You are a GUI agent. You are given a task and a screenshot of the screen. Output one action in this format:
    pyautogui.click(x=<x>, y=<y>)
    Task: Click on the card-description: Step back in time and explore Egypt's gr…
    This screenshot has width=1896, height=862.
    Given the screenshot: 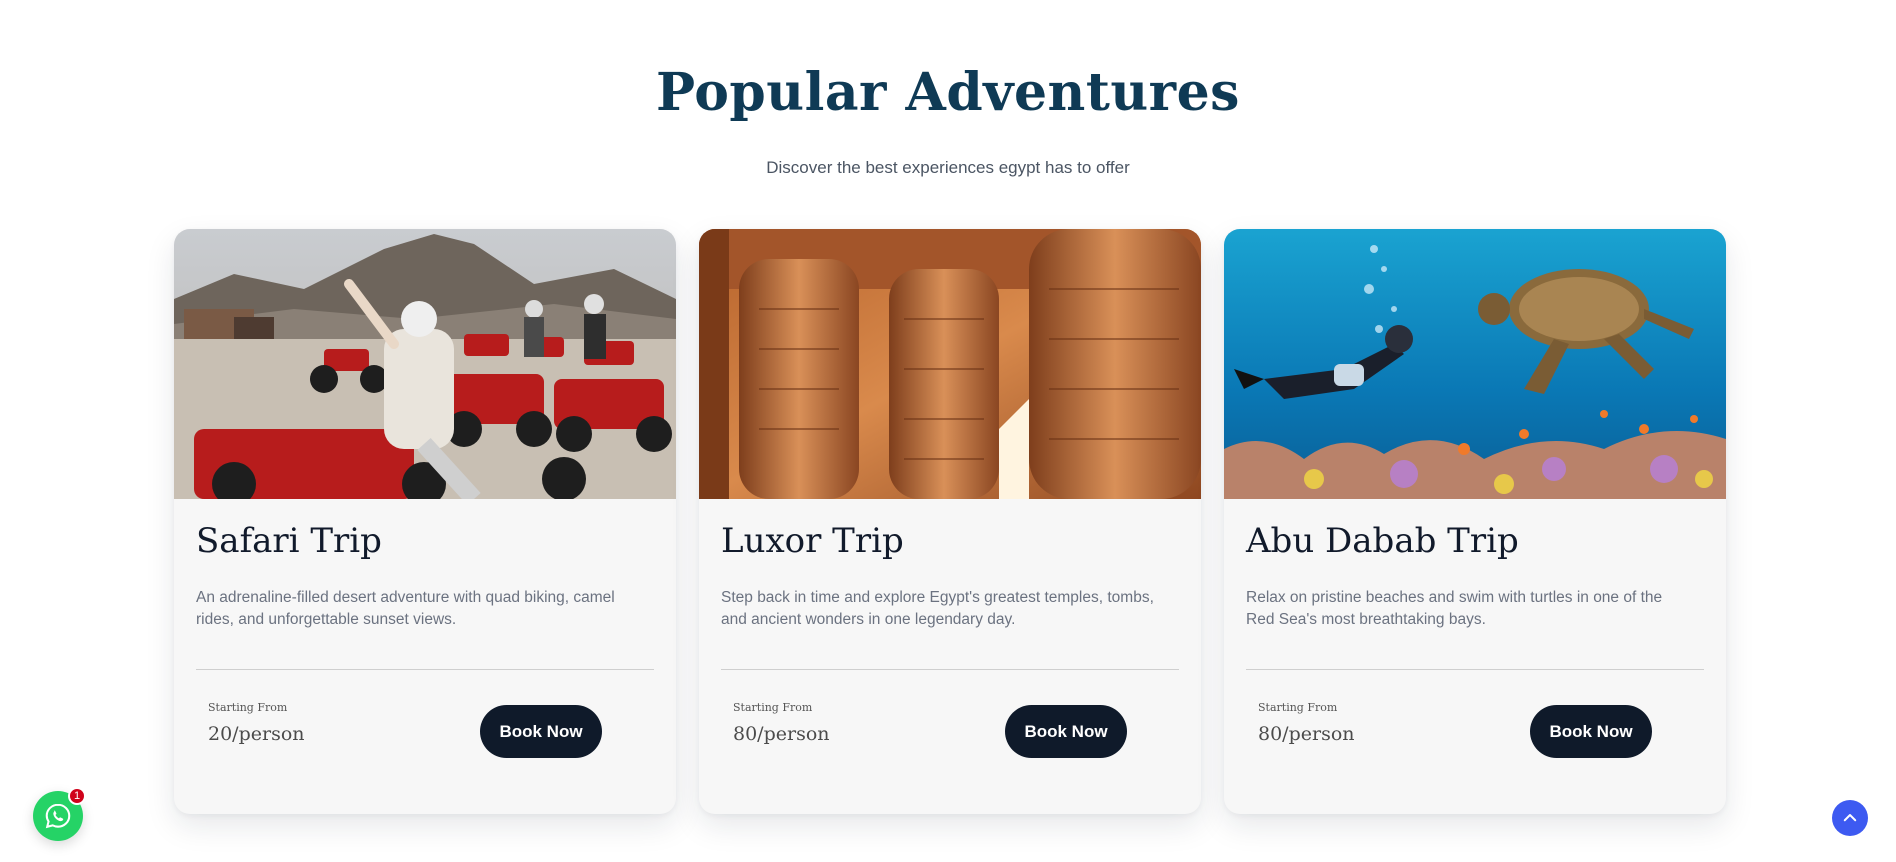 What is the action you would take?
    pyautogui.click(x=937, y=608)
    